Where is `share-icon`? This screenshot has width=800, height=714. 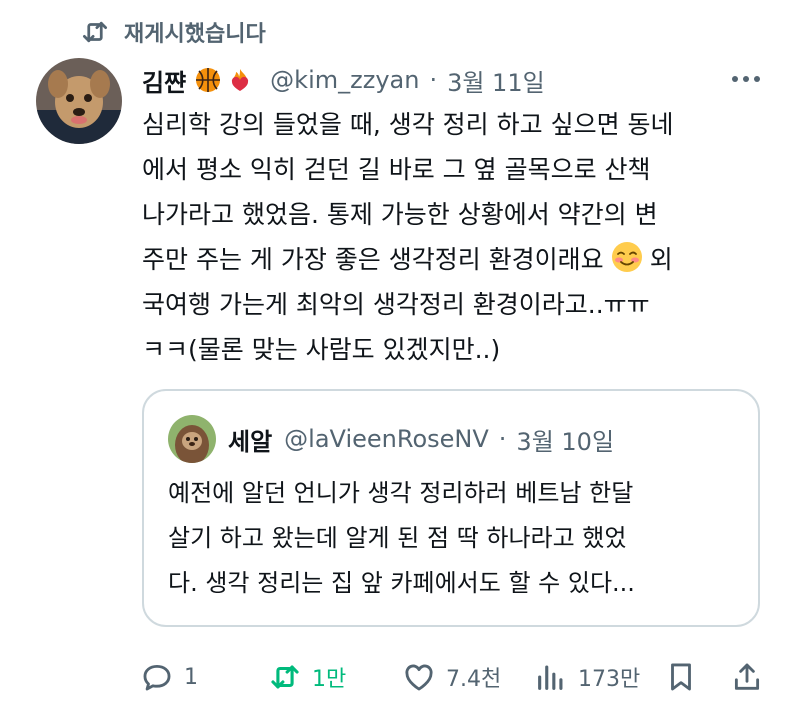 share-icon is located at coordinates (747, 676).